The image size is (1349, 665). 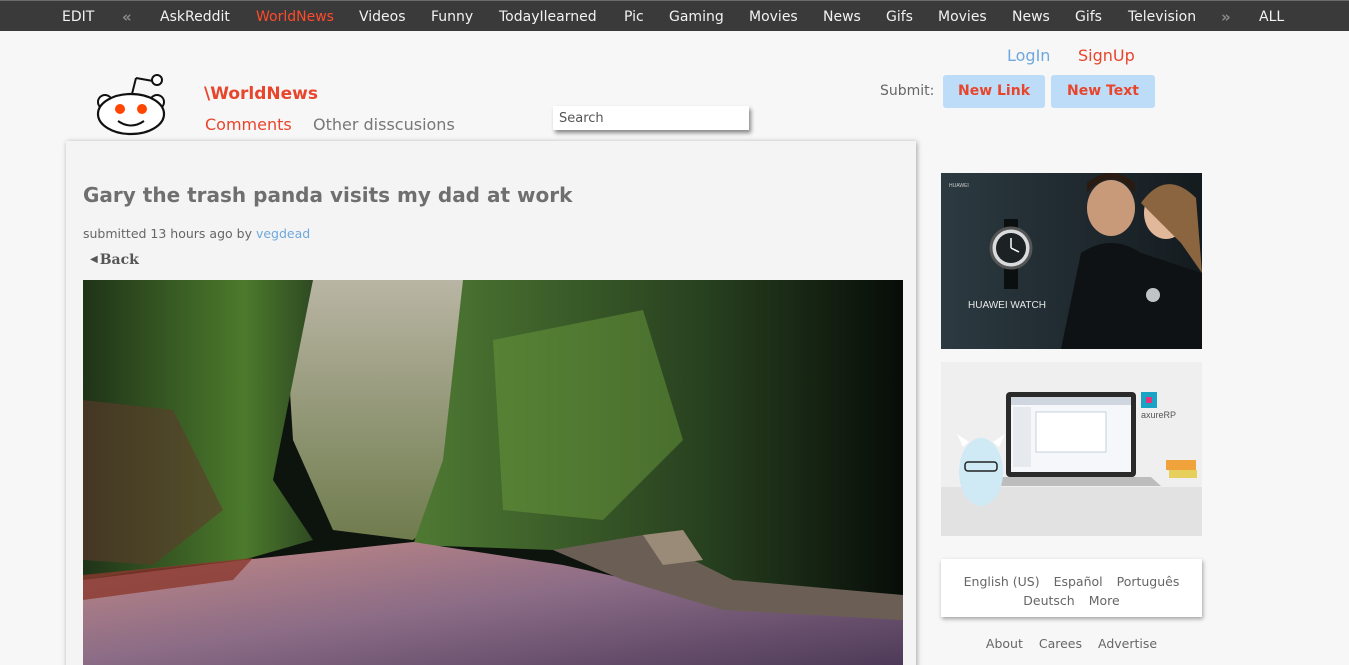 What do you see at coordinates (899, 16) in the screenshot?
I see `nav-item-gifs: Gifs` at bounding box center [899, 16].